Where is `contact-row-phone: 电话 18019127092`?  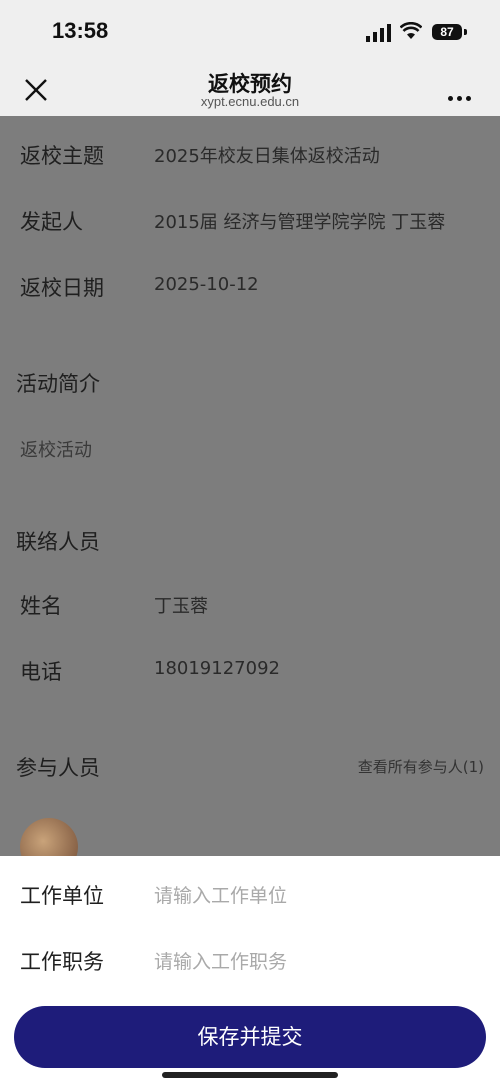 contact-row-phone: 电话 18019127092 is located at coordinates (250, 676).